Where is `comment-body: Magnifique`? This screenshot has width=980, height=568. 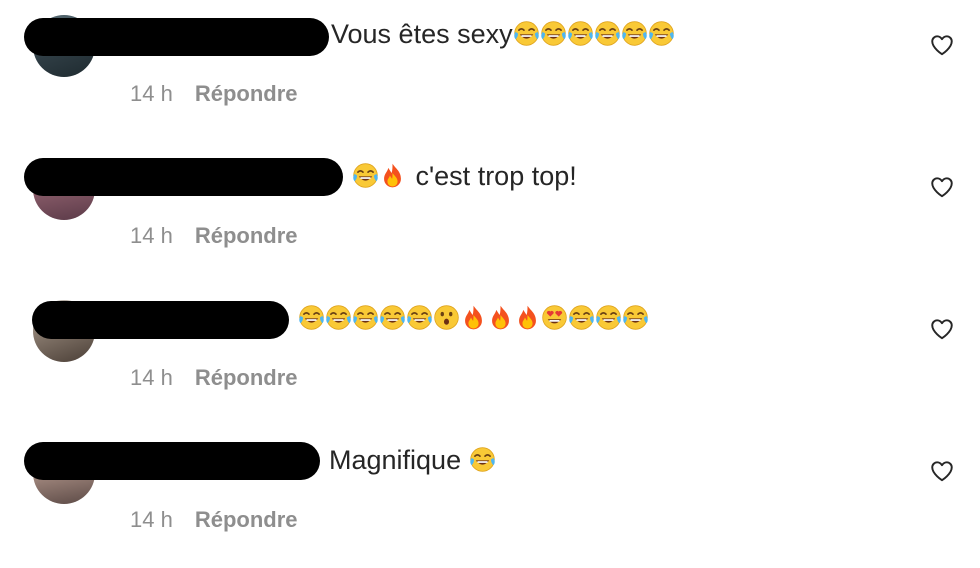
comment-body: Magnifique is located at coordinates (395, 460).